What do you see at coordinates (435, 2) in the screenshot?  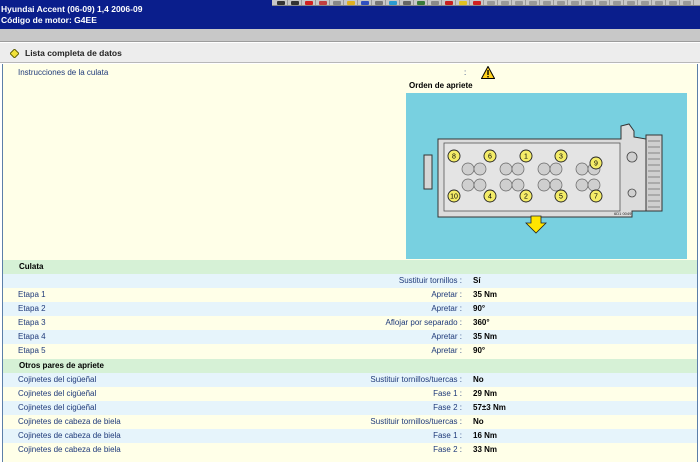 I see `wrench-icon` at bounding box center [435, 2].